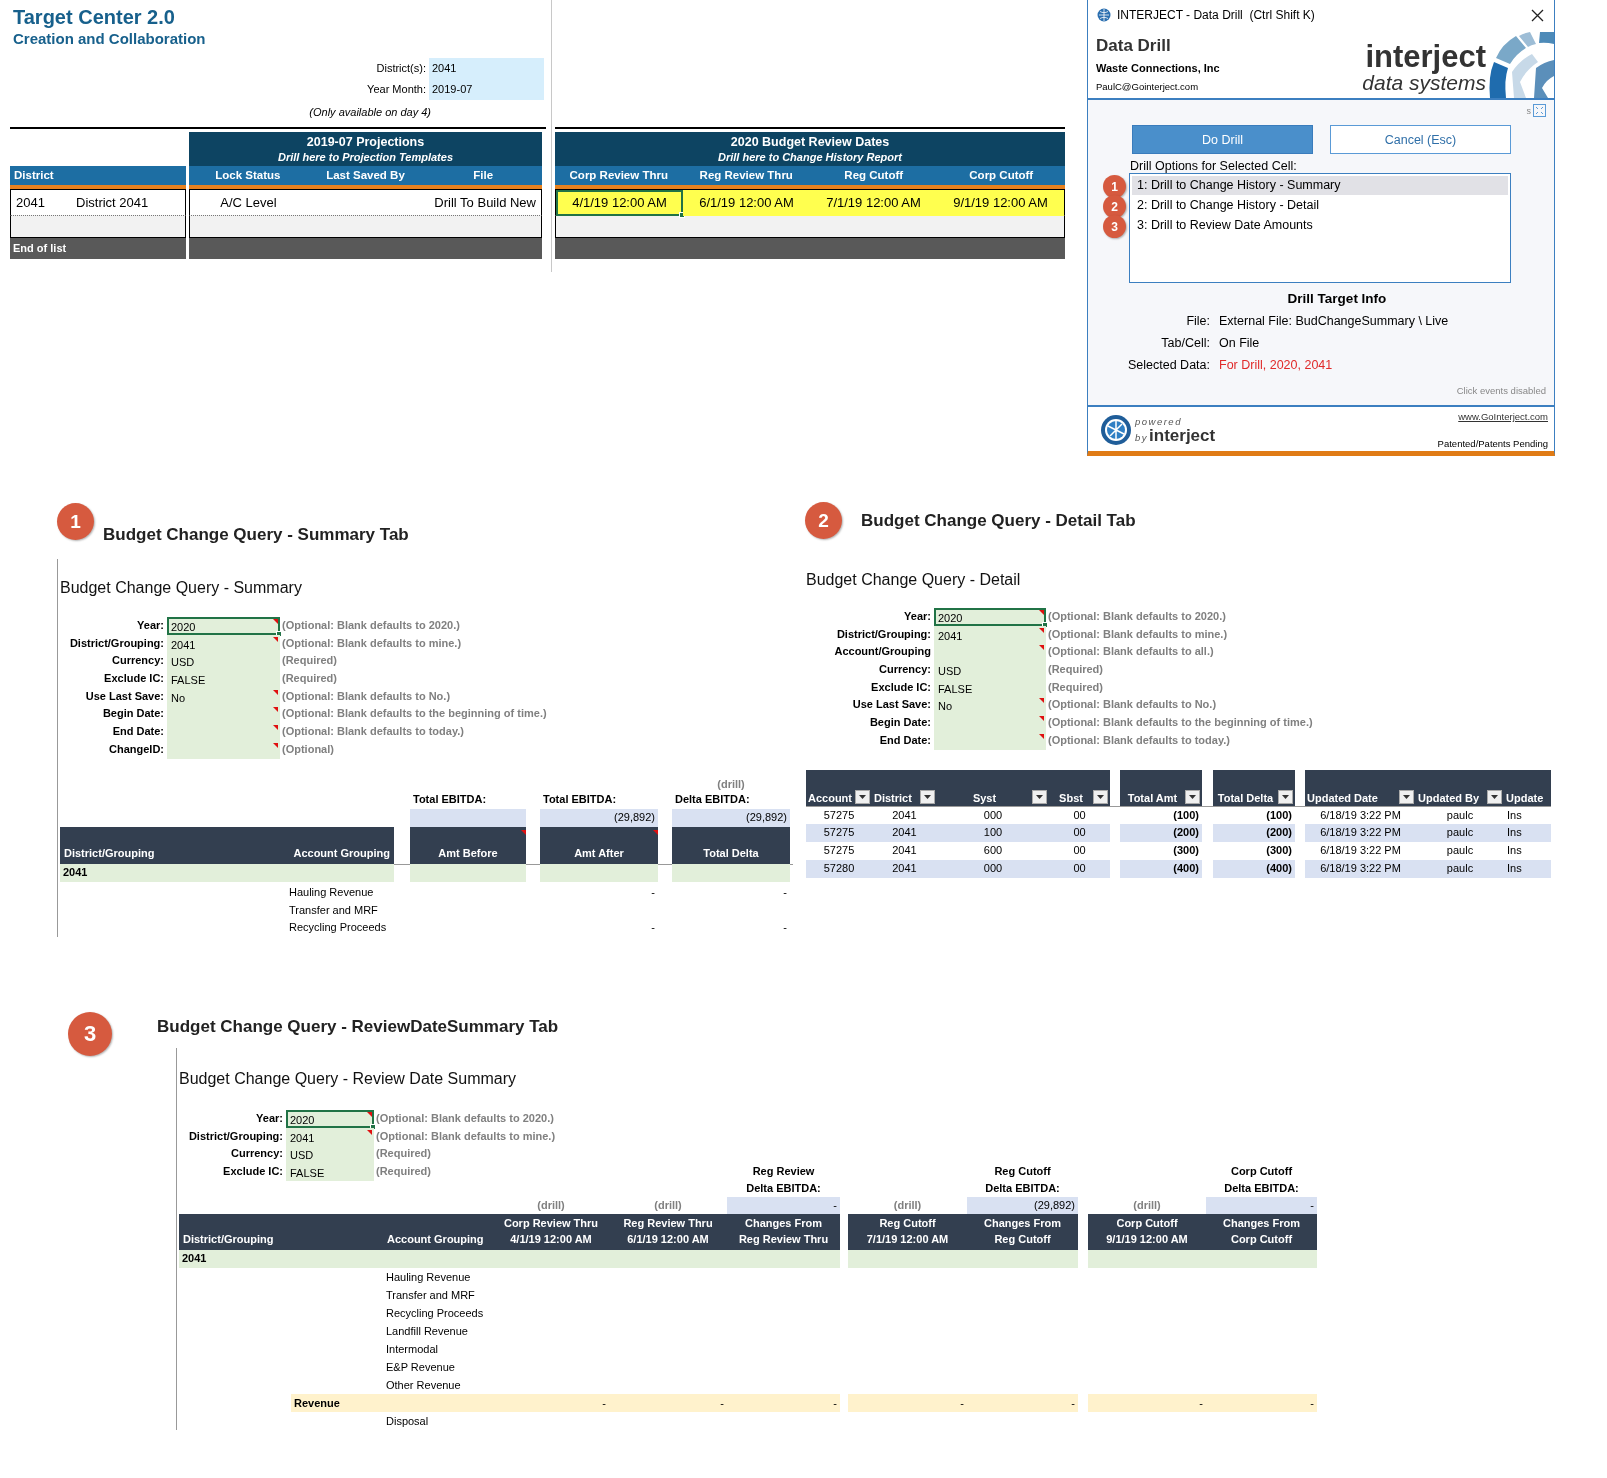 The image size is (1607, 1478). I want to click on step-badge: 3, so click(90, 1034).